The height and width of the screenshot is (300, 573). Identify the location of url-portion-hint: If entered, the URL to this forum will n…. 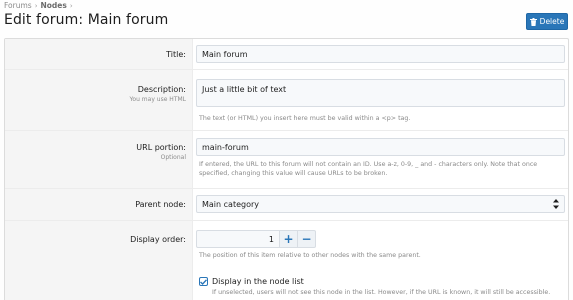
(368, 169).